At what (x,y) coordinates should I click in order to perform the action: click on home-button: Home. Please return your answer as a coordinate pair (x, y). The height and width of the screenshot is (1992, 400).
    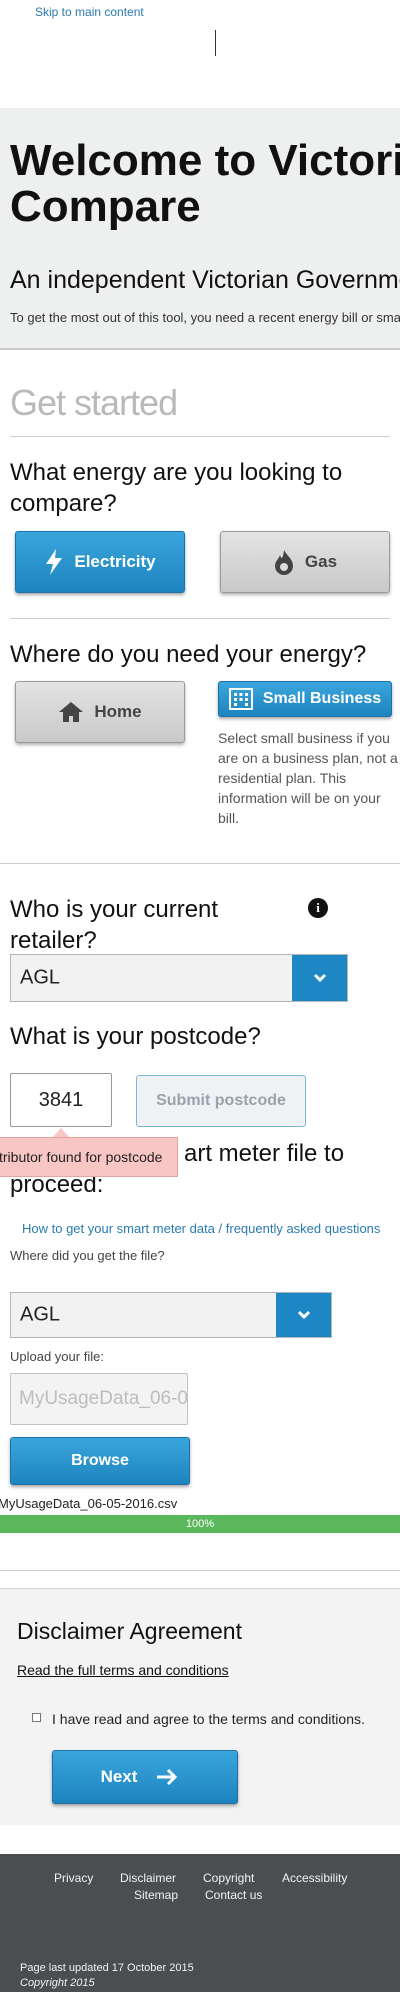
    Looking at the image, I should click on (100, 712).